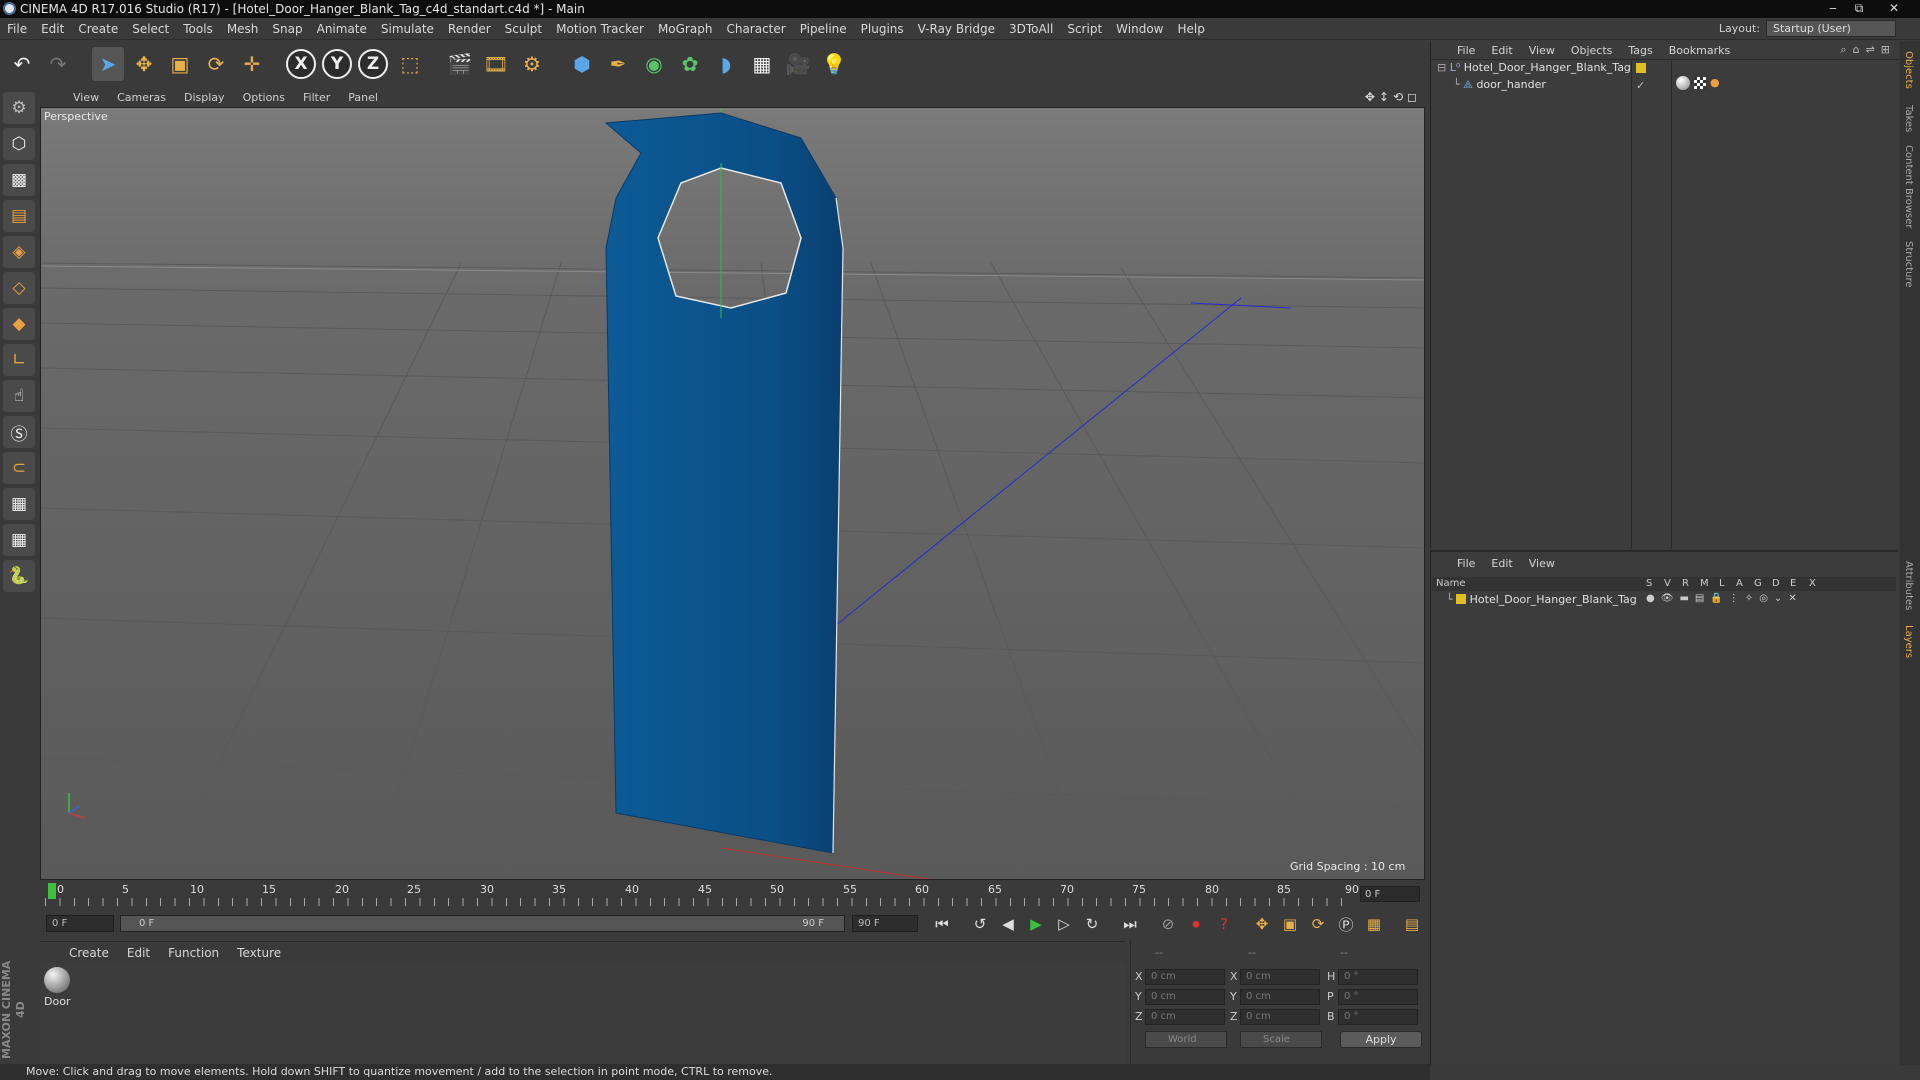 This screenshot has height=1080, width=1920. I want to click on rotation-h-field: 0 °, so click(1378, 977).